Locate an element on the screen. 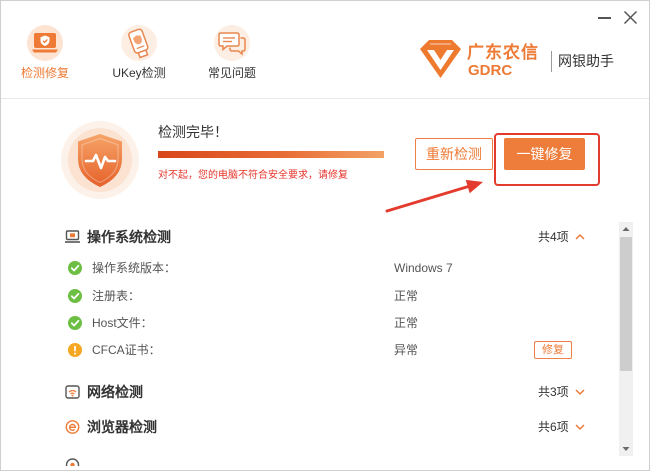 The height and width of the screenshot is (471, 650). item-label: Host文件： is located at coordinates (122, 323).